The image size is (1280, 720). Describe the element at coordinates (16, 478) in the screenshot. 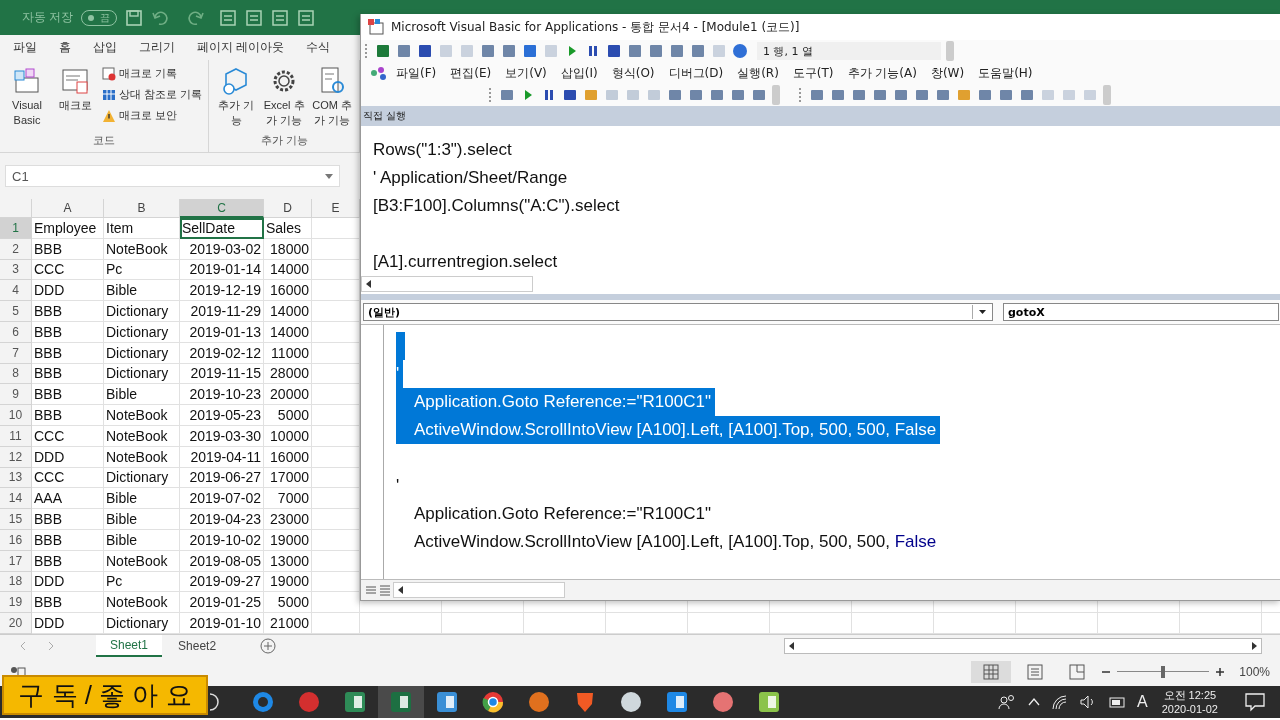

I see `row-header: 13` at that location.